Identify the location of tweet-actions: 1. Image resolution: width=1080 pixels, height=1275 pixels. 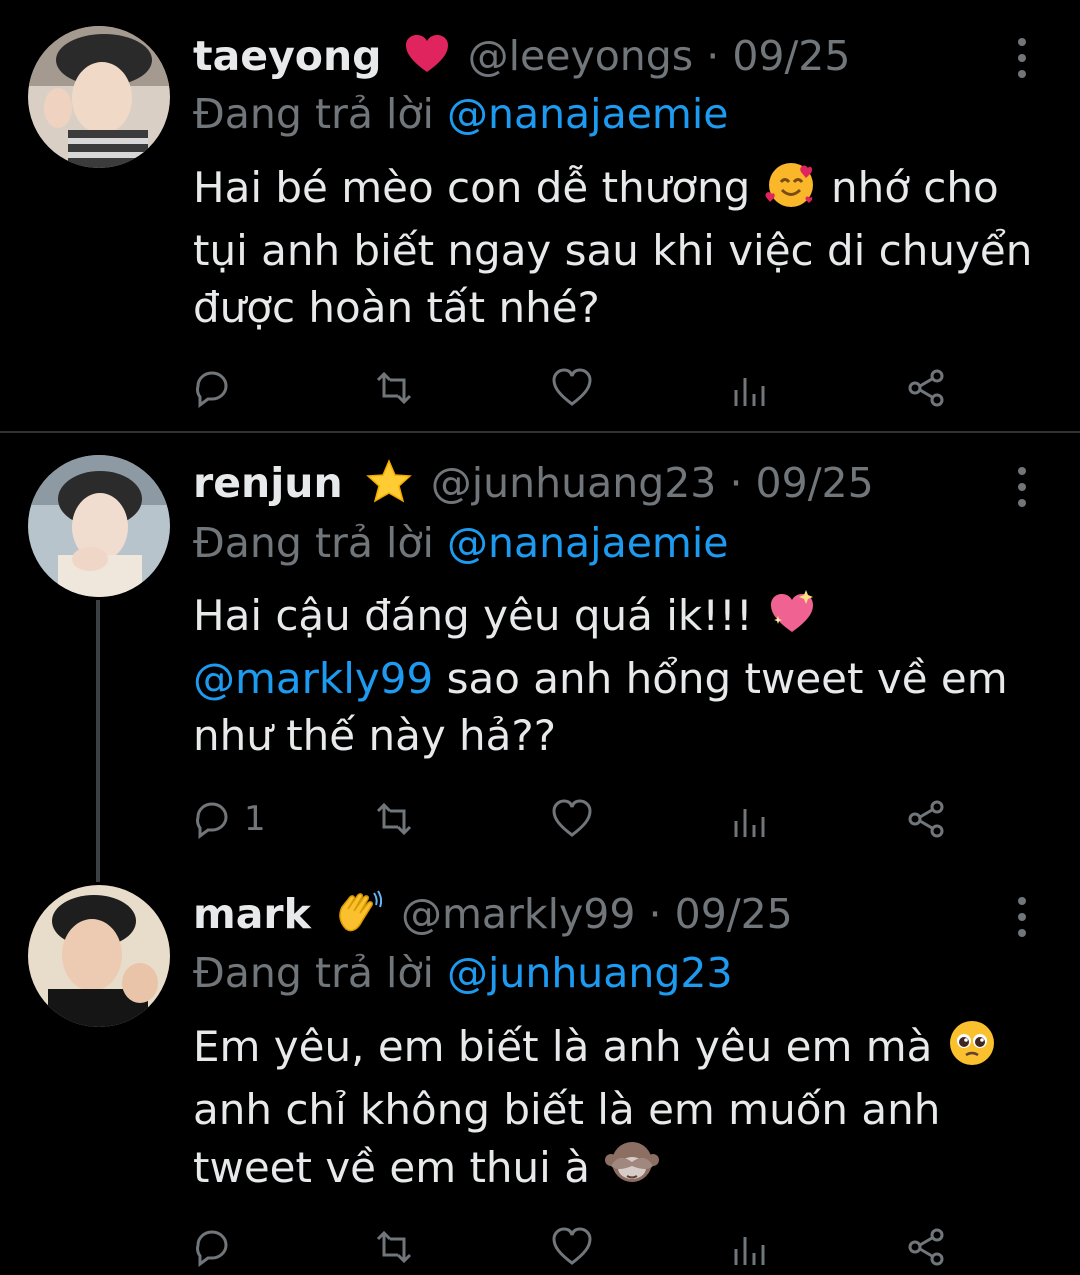
(570, 819).